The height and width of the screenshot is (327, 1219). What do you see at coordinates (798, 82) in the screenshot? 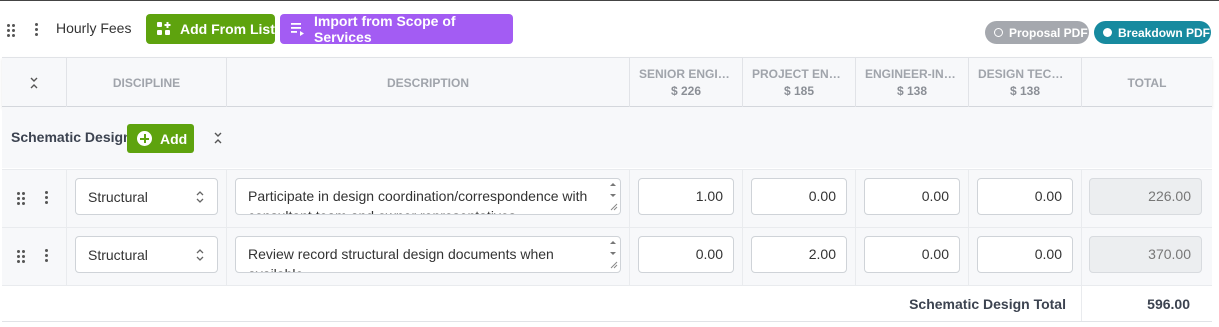
I see `role-header-project-engineer: PROJECT ENGINEER$ 185` at bounding box center [798, 82].